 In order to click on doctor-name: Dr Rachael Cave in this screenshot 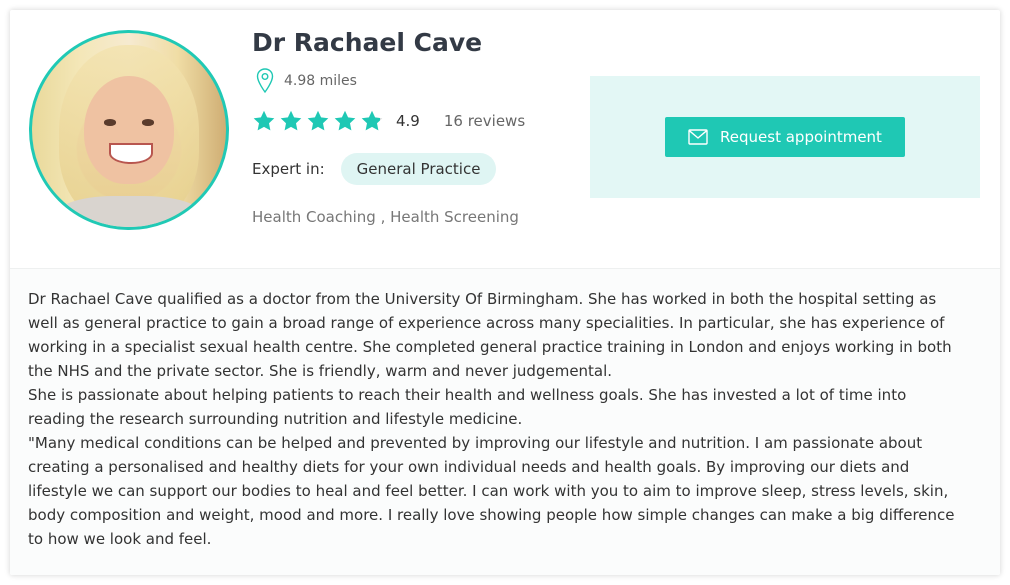, I will do `click(367, 42)`.